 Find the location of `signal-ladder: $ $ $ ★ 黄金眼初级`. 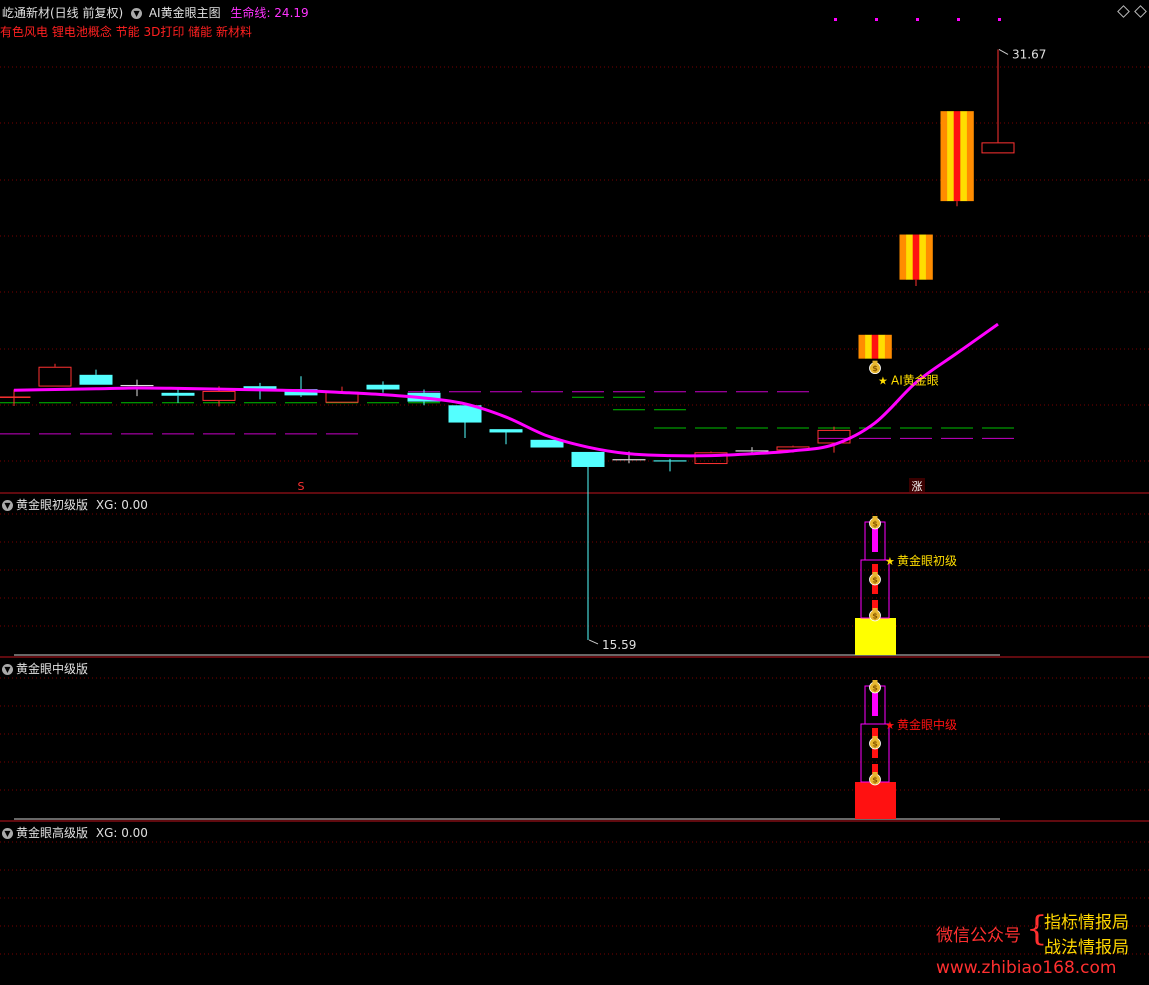

signal-ladder: $ $ $ ★ 黄金眼初级 is located at coordinates (507, 586).